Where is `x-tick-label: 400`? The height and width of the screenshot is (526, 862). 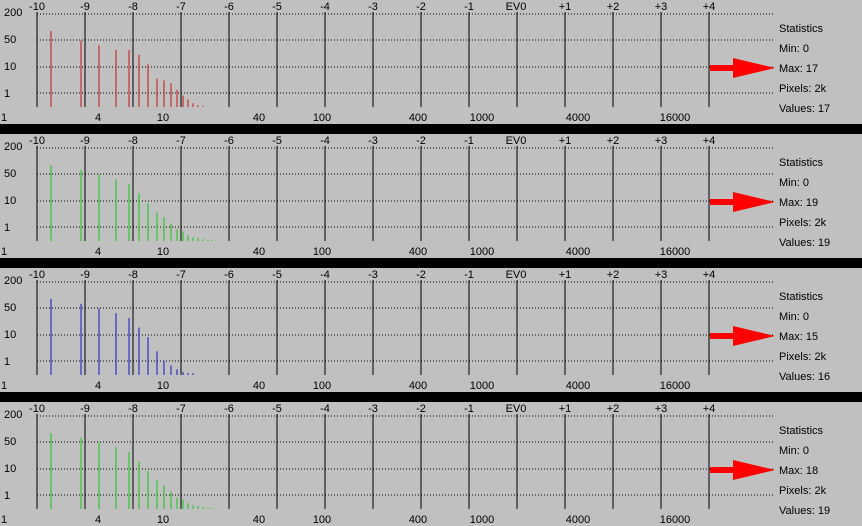
x-tick-label: 400 is located at coordinates (418, 252).